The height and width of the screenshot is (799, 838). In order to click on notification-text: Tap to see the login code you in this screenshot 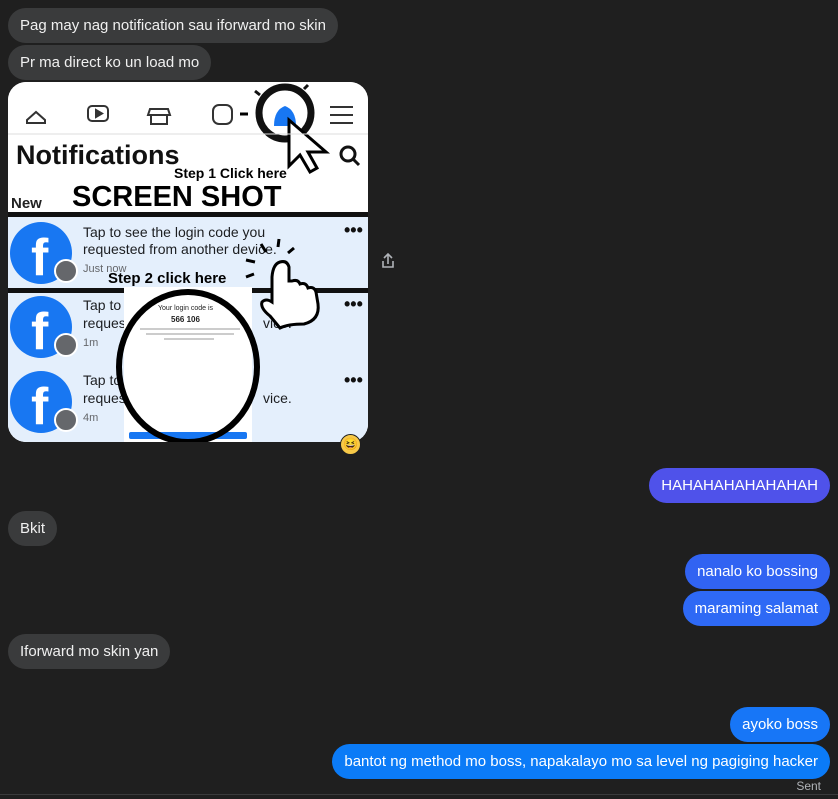, I will do `click(174, 232)`.